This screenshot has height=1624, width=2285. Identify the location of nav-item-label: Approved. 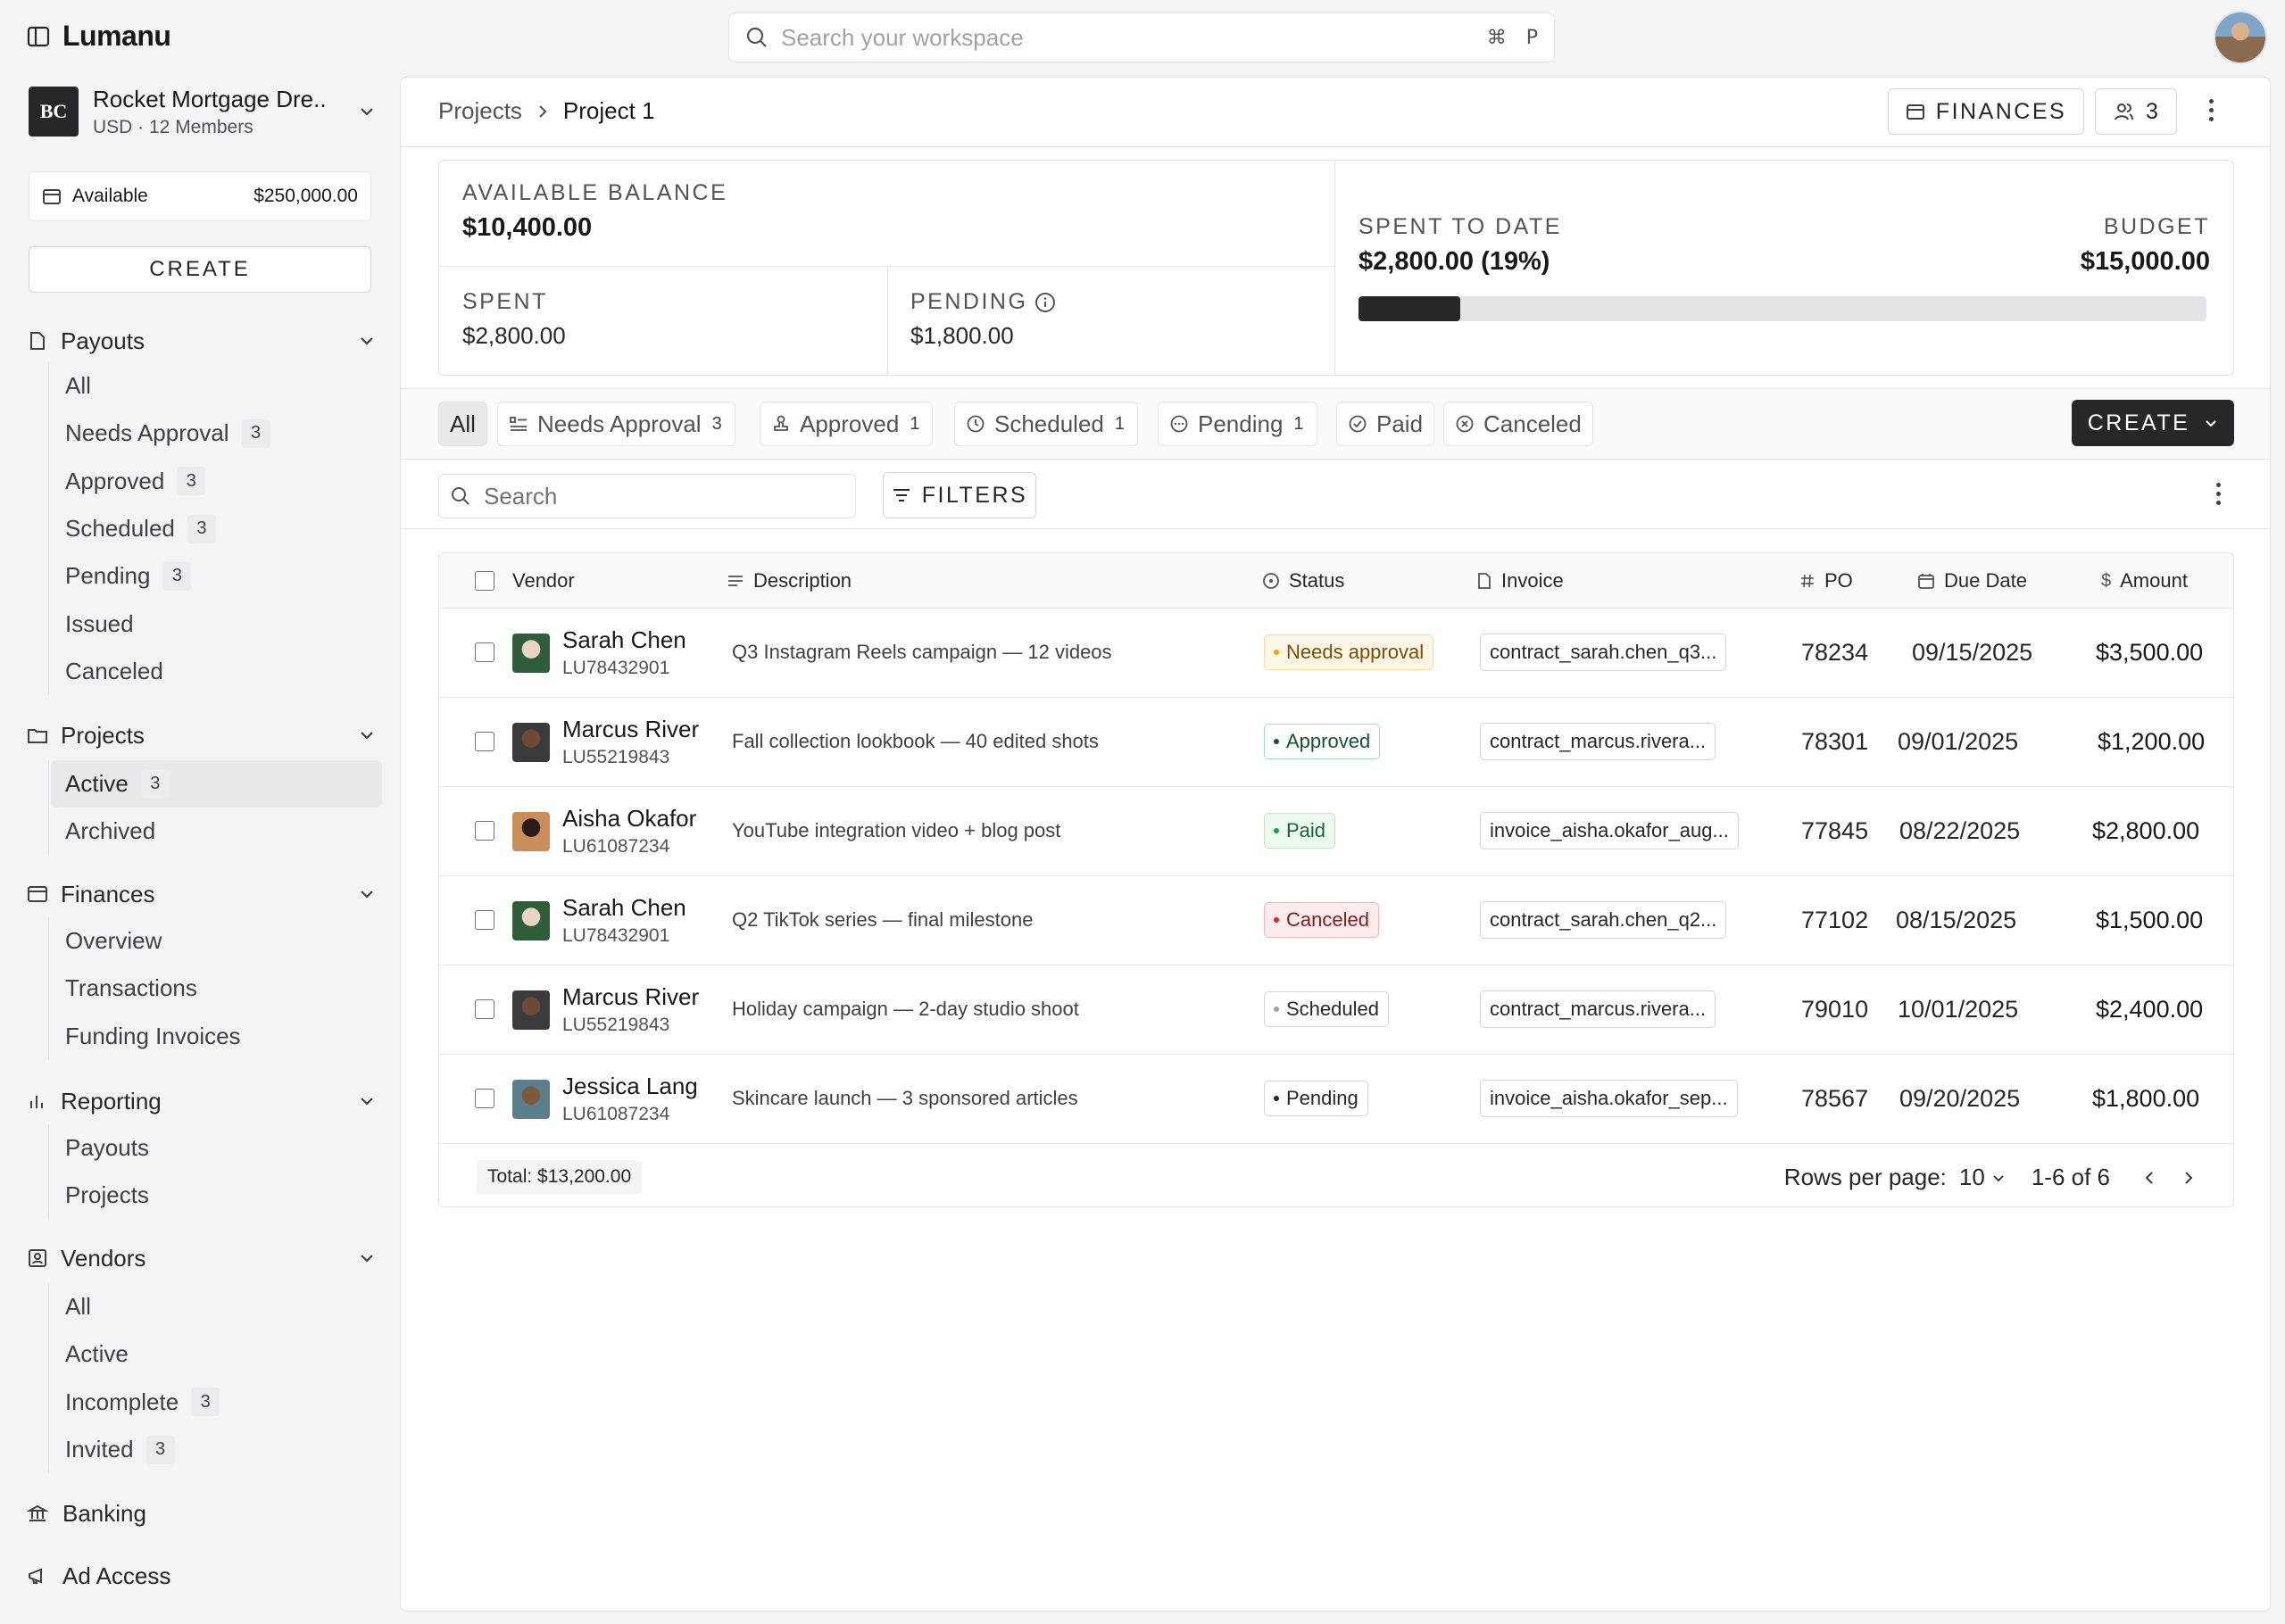
(115, 480).